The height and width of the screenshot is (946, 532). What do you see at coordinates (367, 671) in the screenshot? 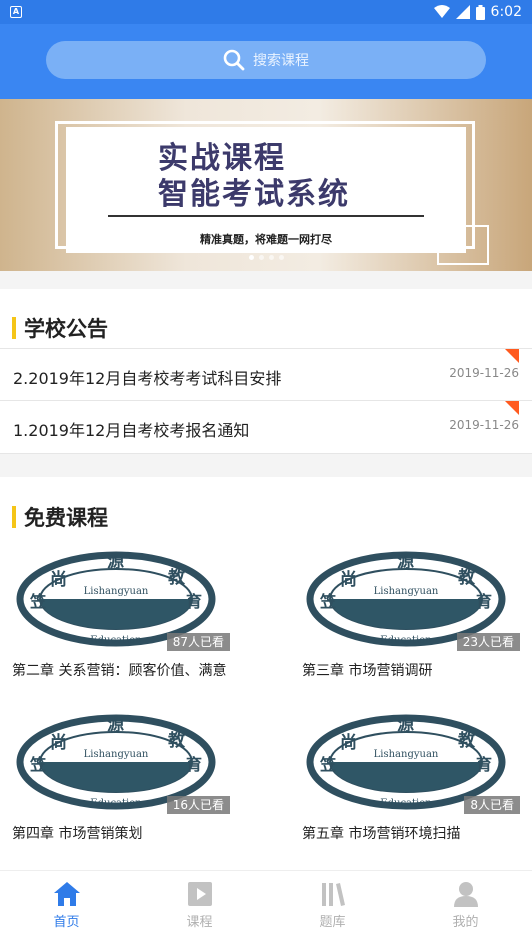
I see `course-title: 第三章 市场营销调研` at bounding box center [367, 671].